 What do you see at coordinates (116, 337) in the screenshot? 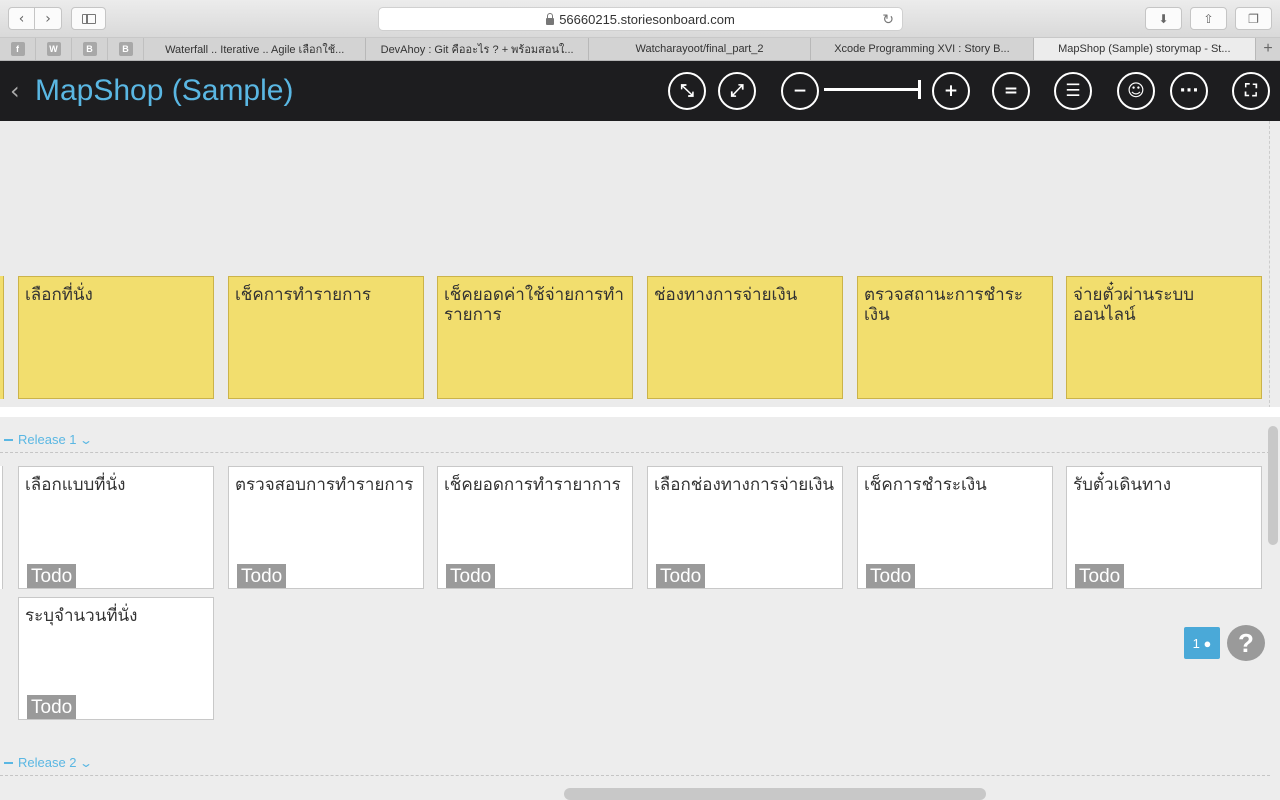
I see `activity-card: เลือกที่นั่ง` at bounding box center [116, 337].